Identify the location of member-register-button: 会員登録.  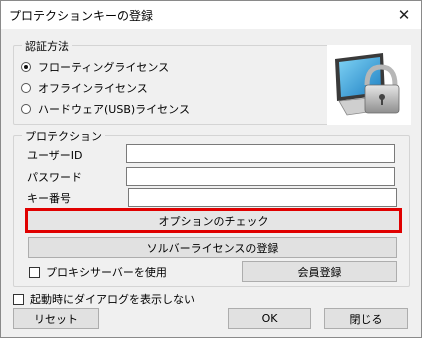
(319, 271).